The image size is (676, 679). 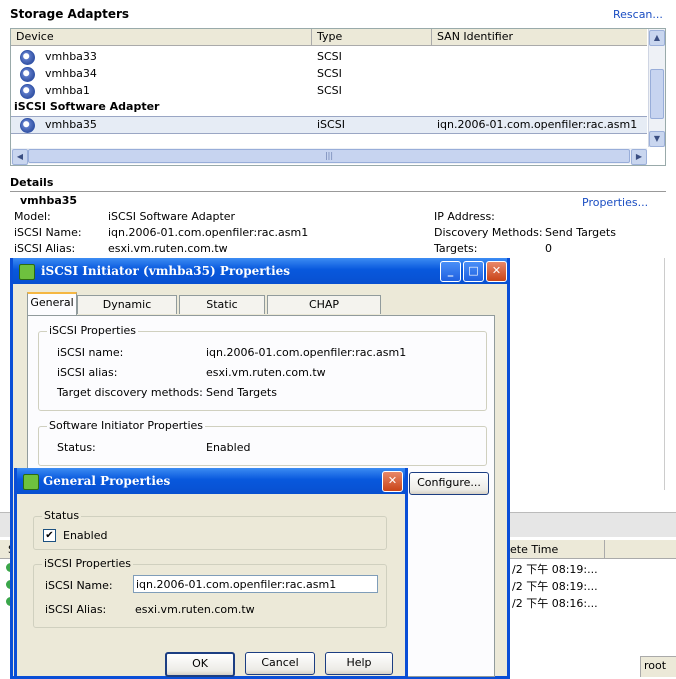 What do you see at coordinates (639, 157) in the screenshot?
I see `scroll-right-icon: ▶` at bounding box center [639, 157].